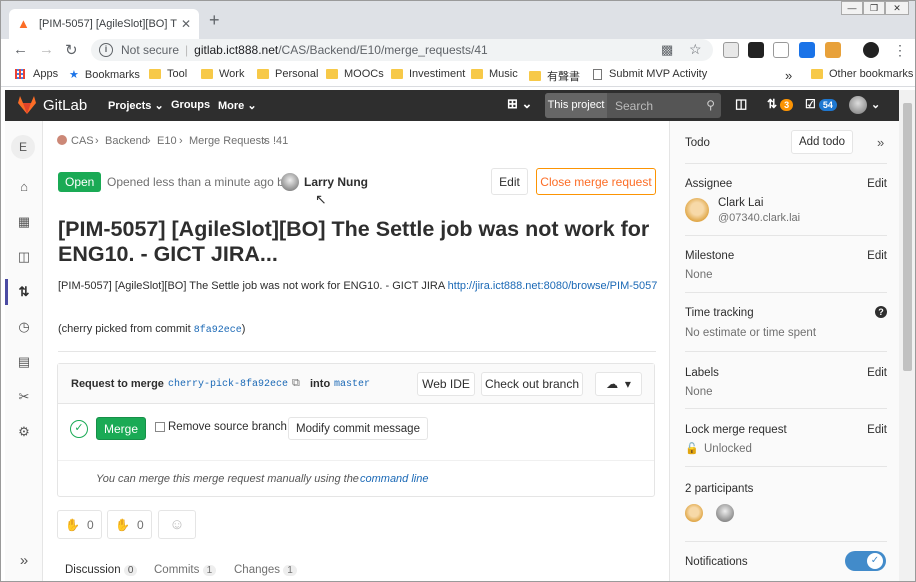  What do you see at coordinates (24, 257) in the screenshot?
I see `issues-icon: ◫` at bounding box center [24, 257].